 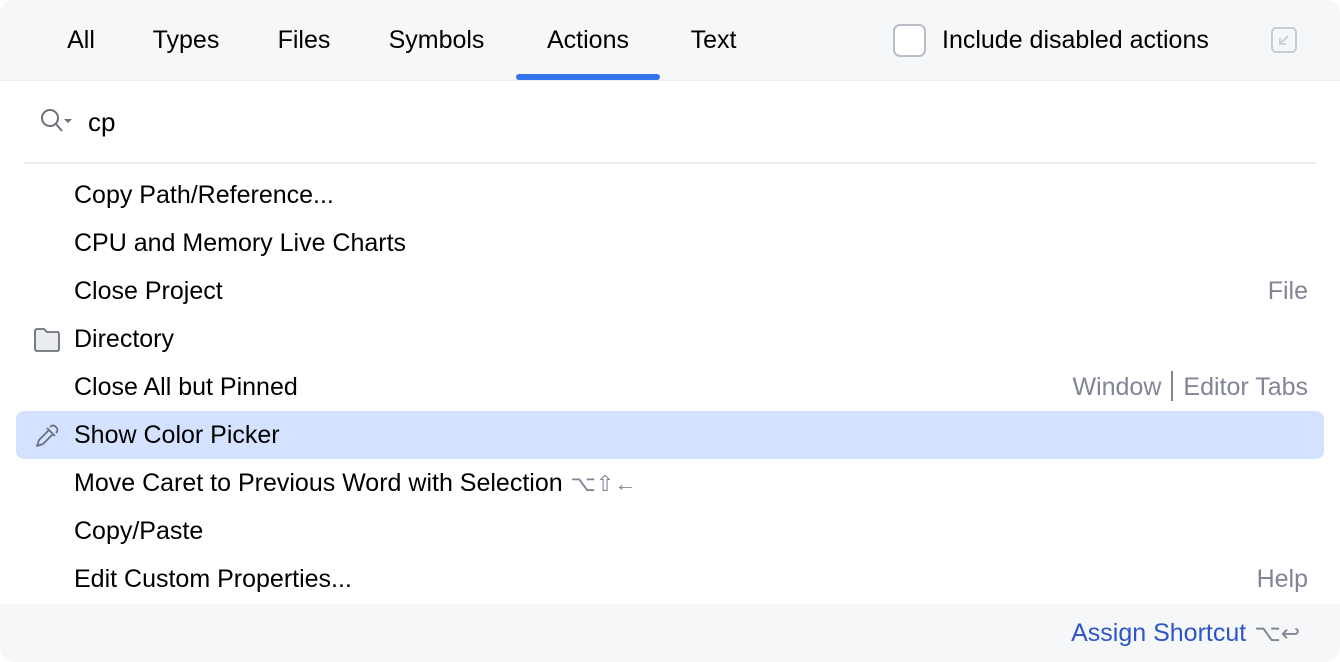 I want to click on item-shortcut: ⌥⇧←, so click(x=603, y=483).